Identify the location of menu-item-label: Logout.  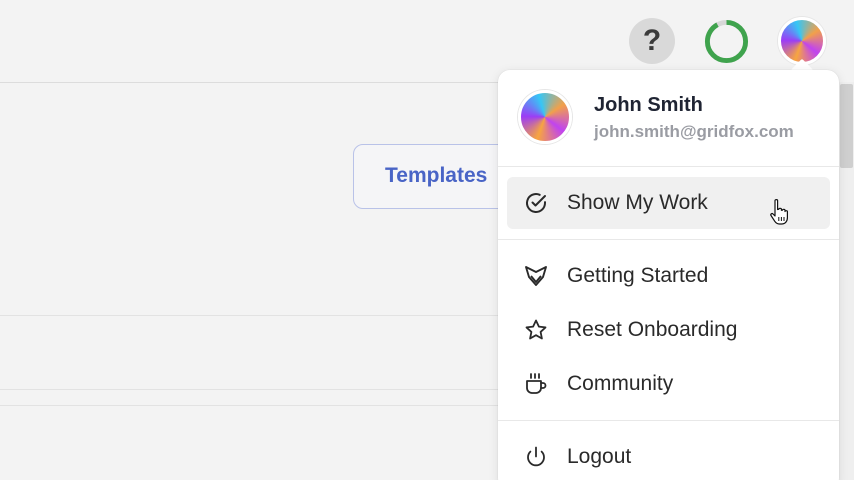
(599, 456).